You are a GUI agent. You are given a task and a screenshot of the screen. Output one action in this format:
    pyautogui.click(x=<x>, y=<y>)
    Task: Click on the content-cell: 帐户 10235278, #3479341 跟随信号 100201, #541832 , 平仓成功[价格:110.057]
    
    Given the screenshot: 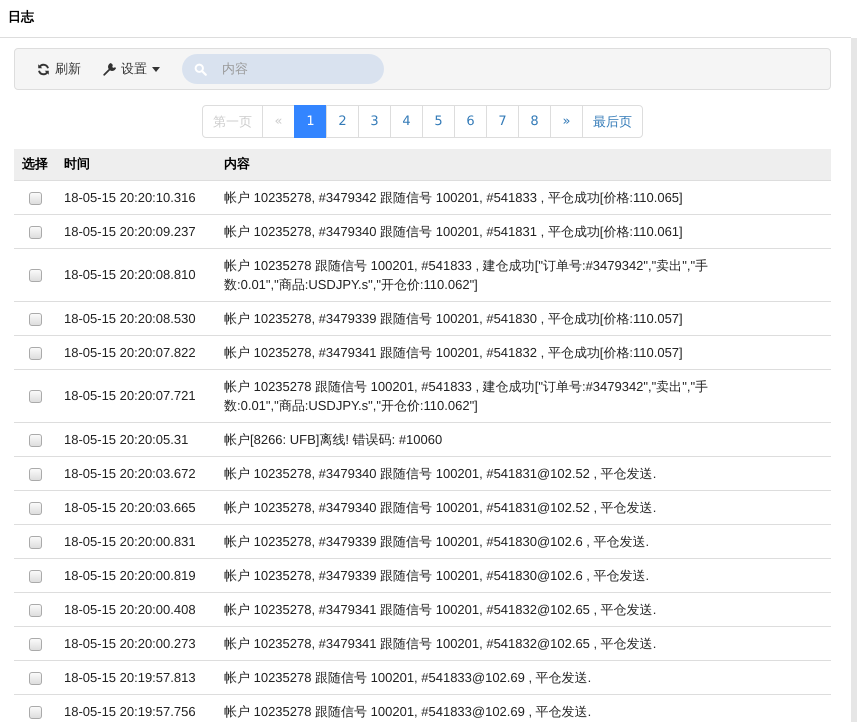 What is the action you would take?
    pyautogui.click(x=523, y=352)
    